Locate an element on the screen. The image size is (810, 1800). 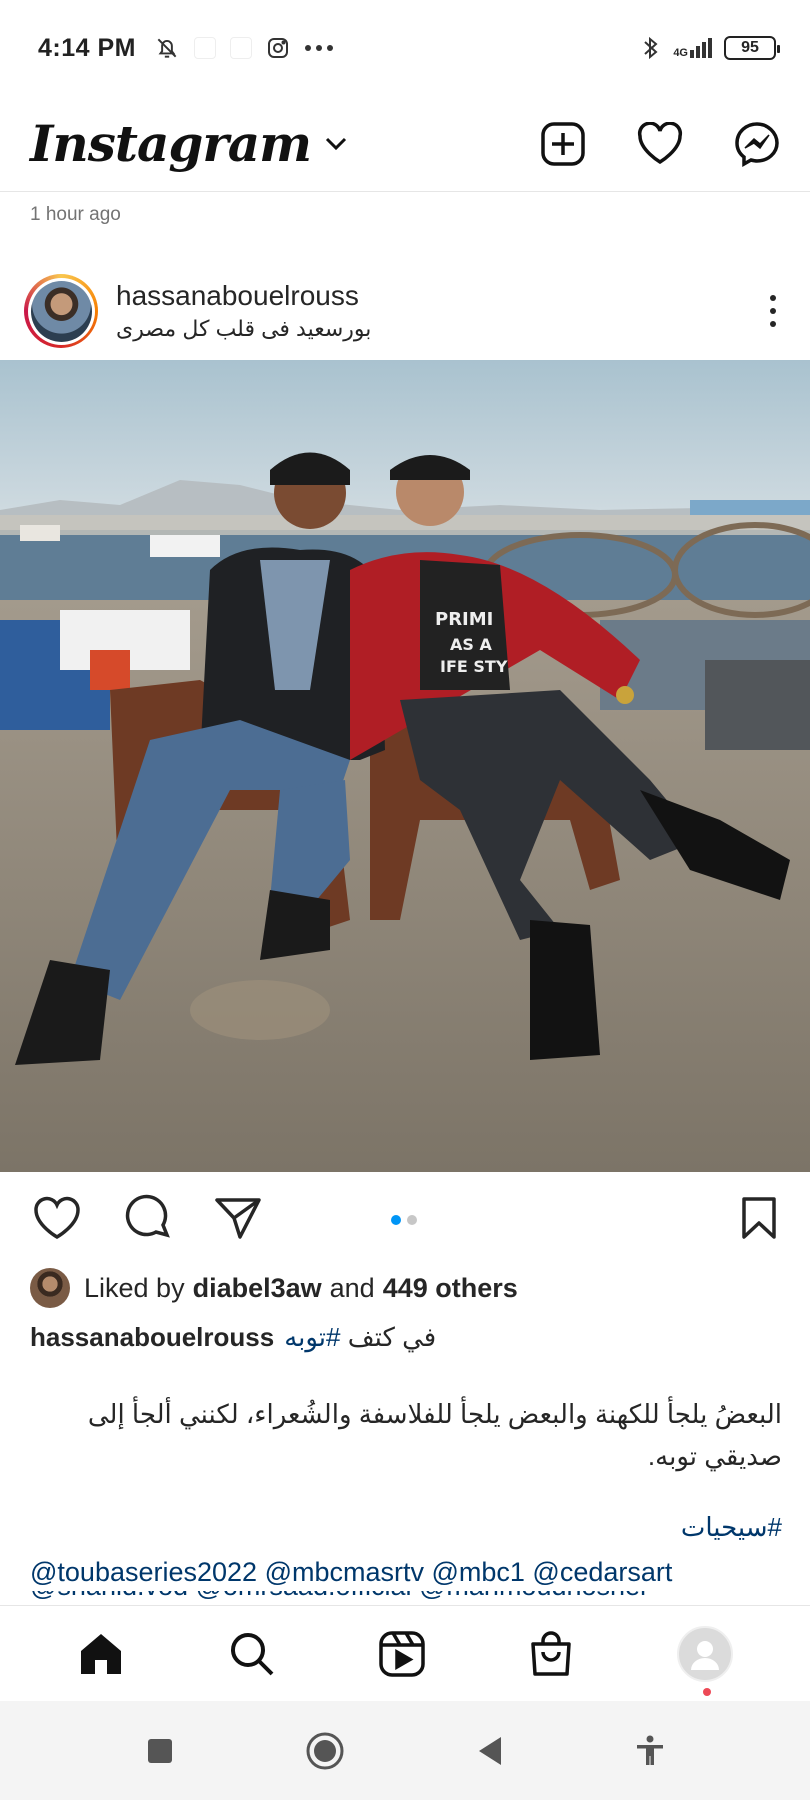
recents-icon is located at coordinates (160, 1751).